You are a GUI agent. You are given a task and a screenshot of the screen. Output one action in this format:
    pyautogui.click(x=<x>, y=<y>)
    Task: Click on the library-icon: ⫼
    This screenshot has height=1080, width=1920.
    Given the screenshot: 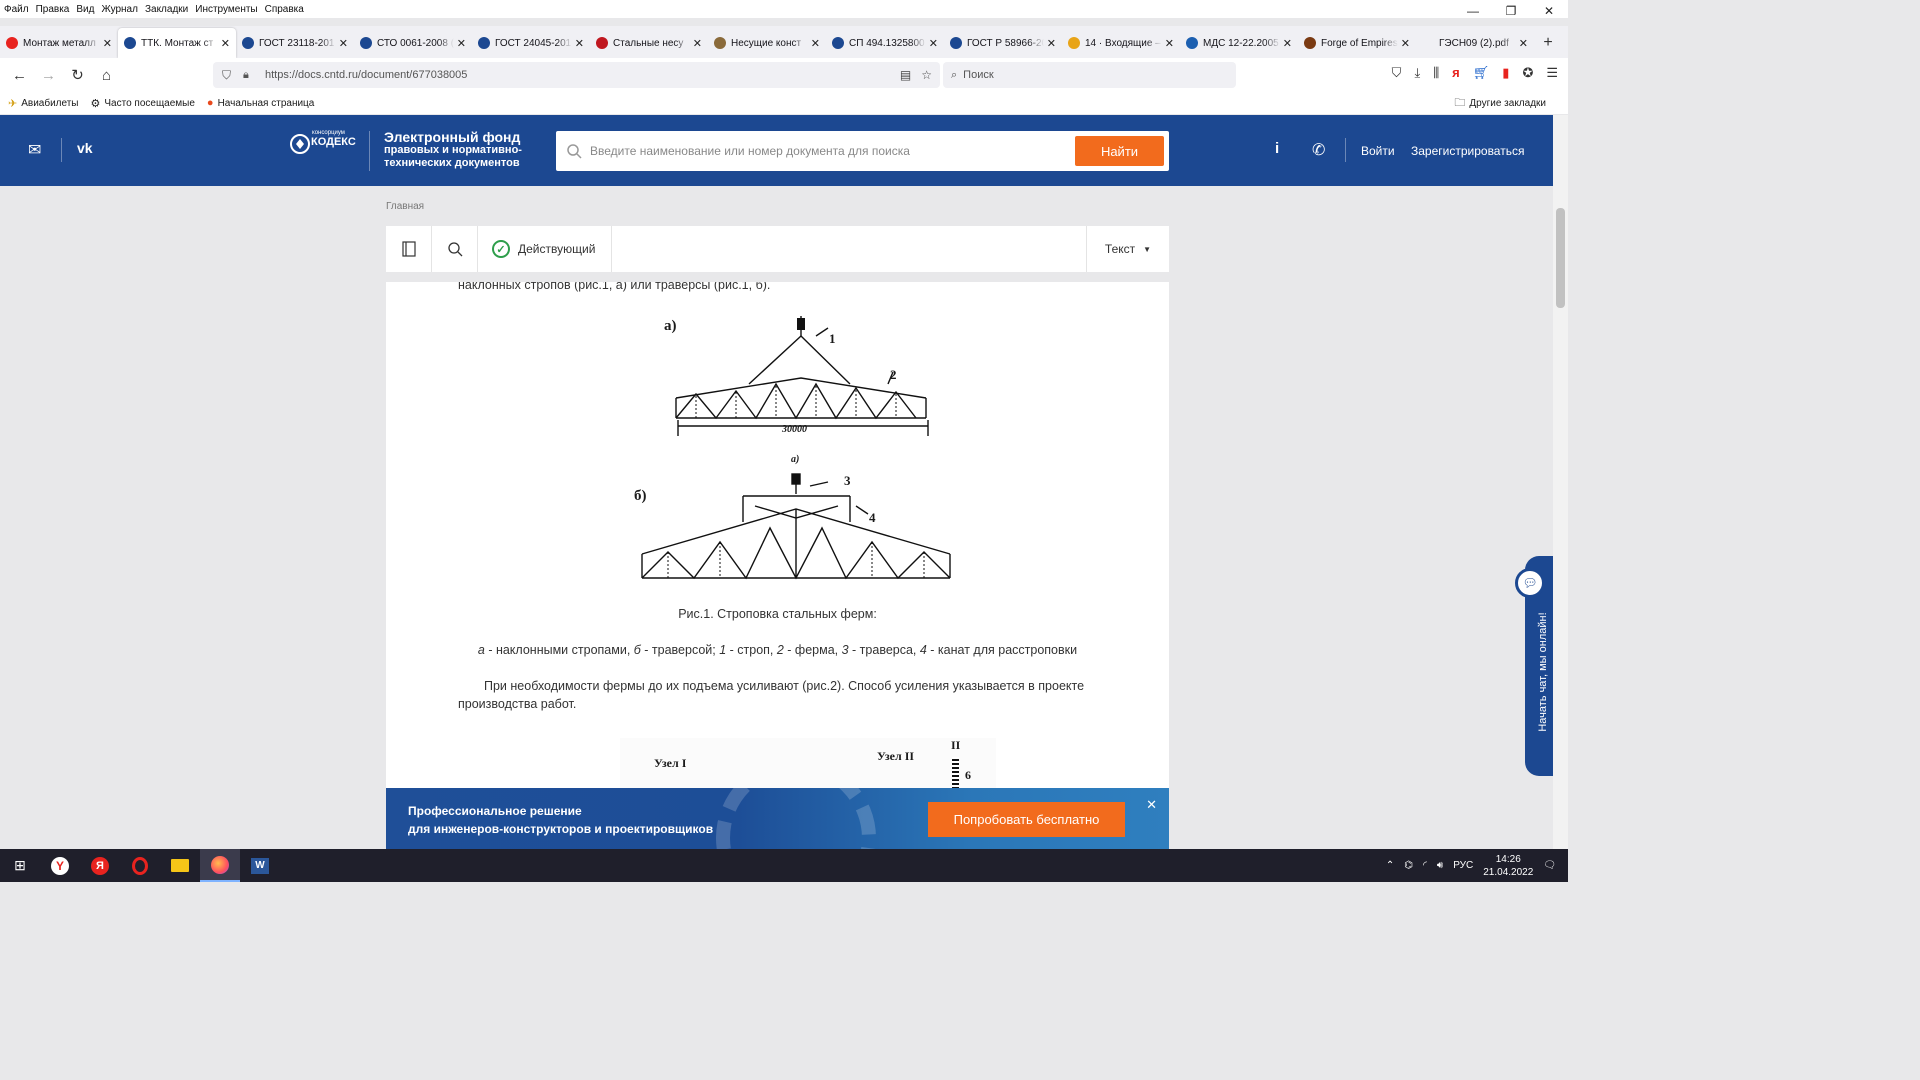 What is the action you would take?
    pyautogui.click(x=1436, y=73)
    